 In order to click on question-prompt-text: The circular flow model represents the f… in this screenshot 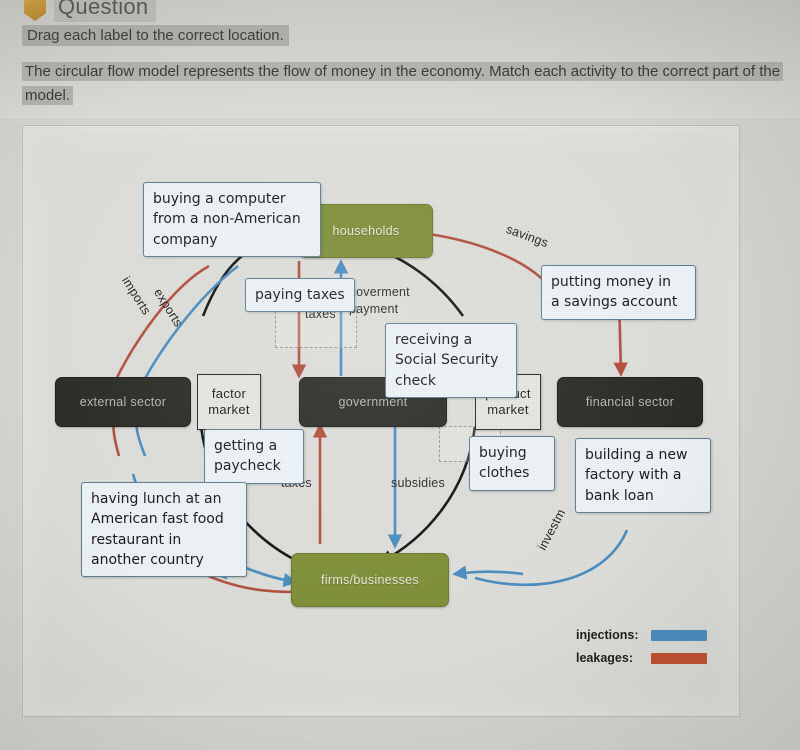, I will do `click(403, 83)`.